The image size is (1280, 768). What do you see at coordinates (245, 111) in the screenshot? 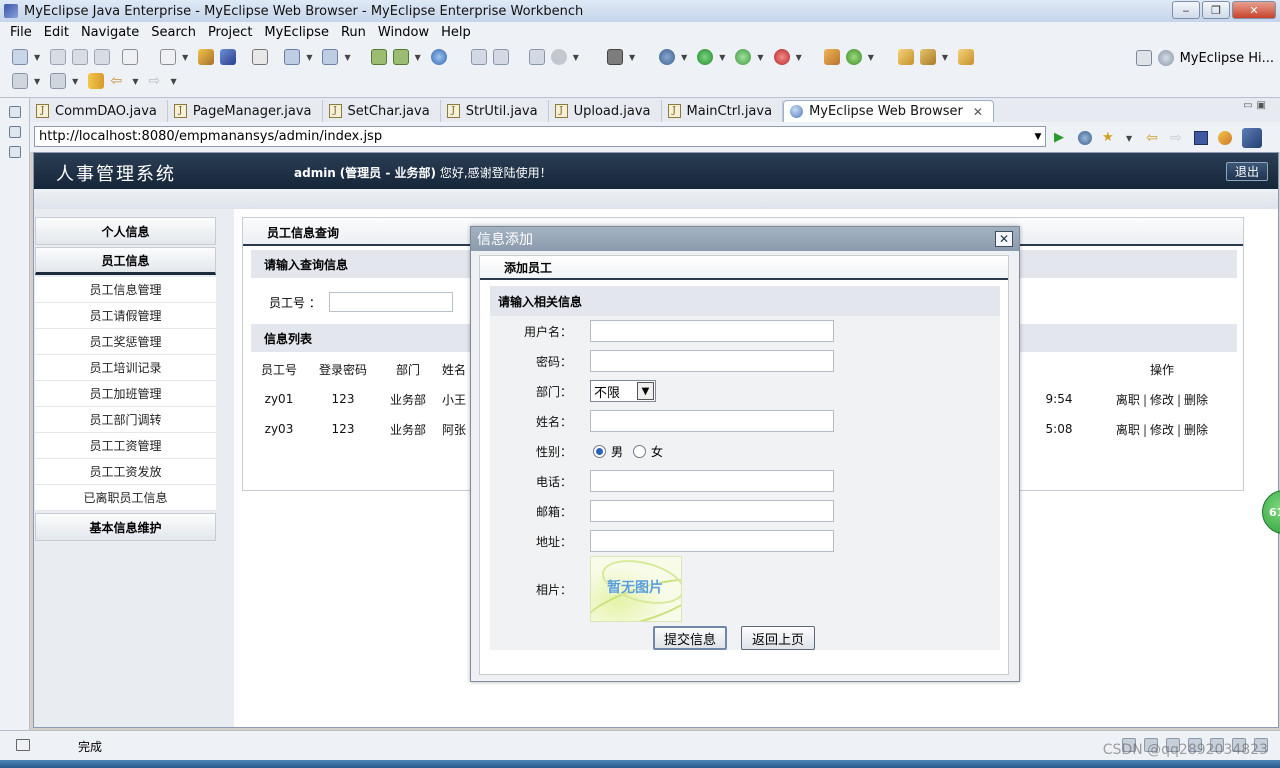
I see `tab-pagemanager: J PageManager.java` at bounding box center [245, 111].